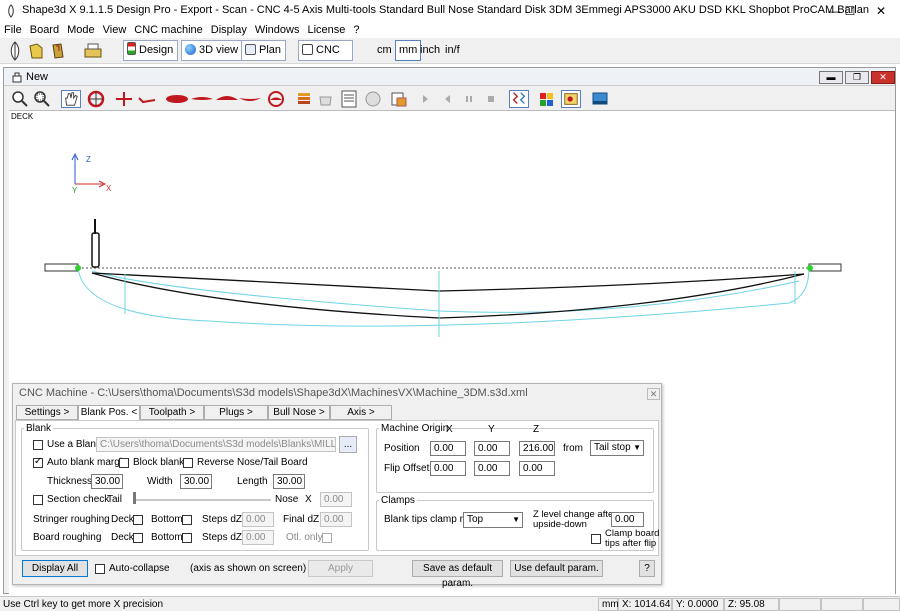 This screenshot has height=611, width=900. I want to click on colors-icon, so click(547, 99).